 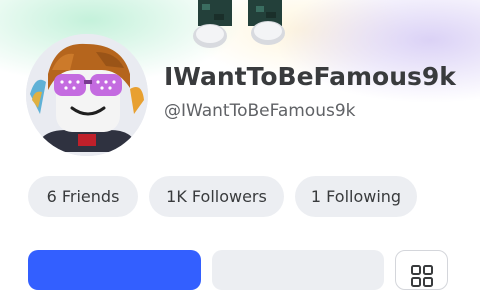 I want to click on avatar-body-feet, so click(x=240, y=28).